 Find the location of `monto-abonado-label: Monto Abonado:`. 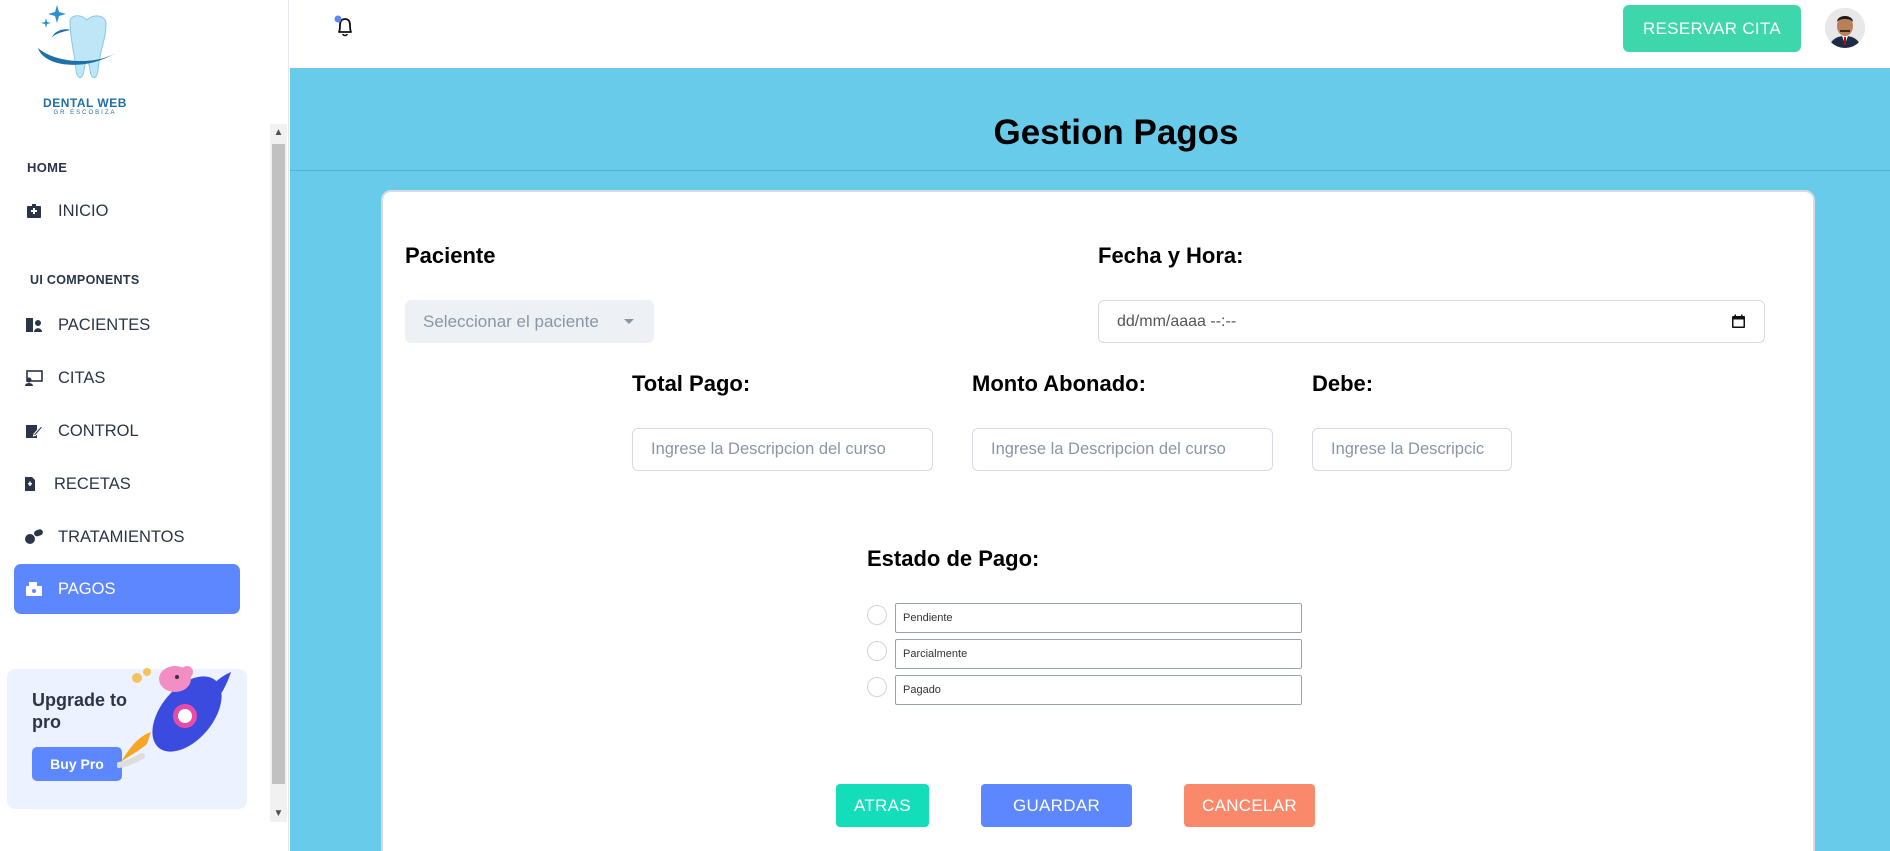

monto-abonado-label: Monto Abonado: is located at coordinates (1059, 383).